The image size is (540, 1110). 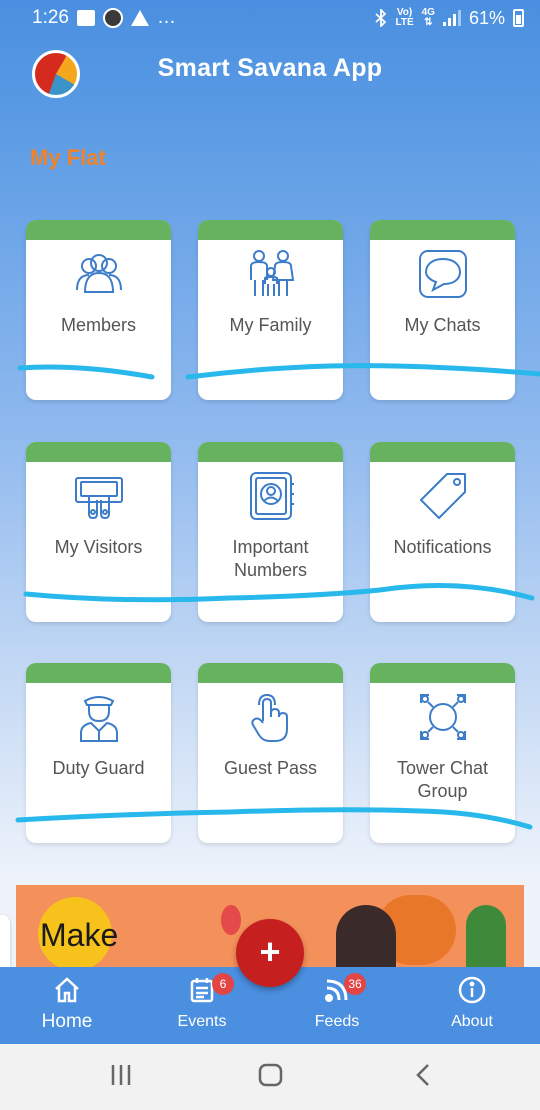 What do you see at coordinates (270, 768) in the screenshot?
I see `tile-label: Guest Pass` at bounding box center [270, 768].